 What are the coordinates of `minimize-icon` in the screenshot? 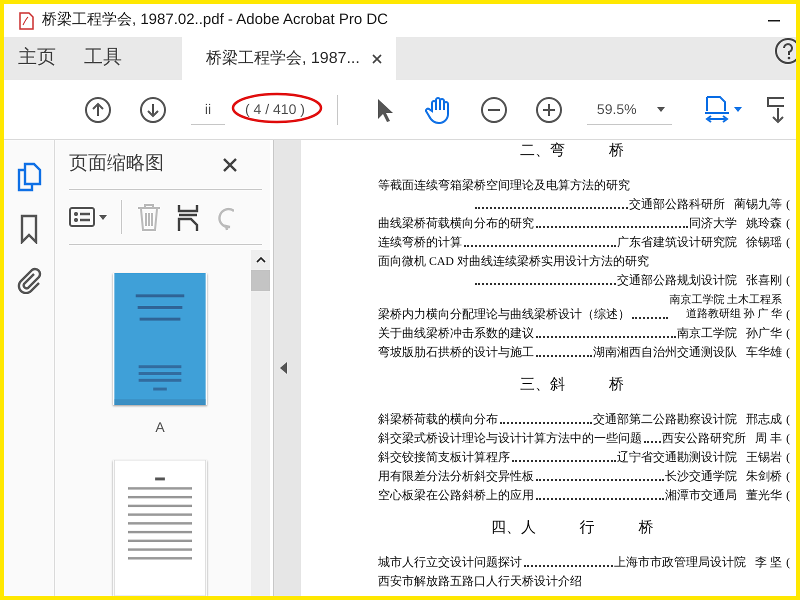 It's located at (774, 21).